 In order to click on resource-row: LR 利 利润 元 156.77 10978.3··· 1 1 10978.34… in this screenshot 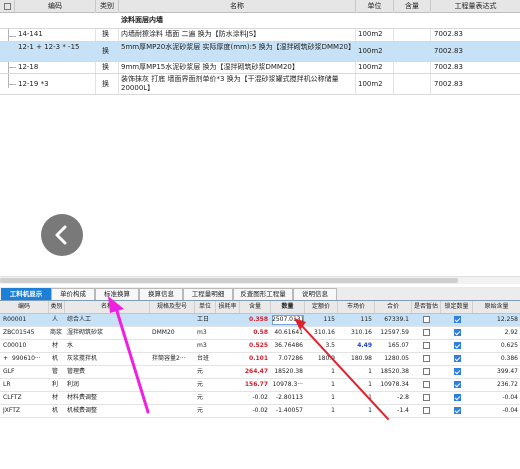, I will do `click(260, 385)`.